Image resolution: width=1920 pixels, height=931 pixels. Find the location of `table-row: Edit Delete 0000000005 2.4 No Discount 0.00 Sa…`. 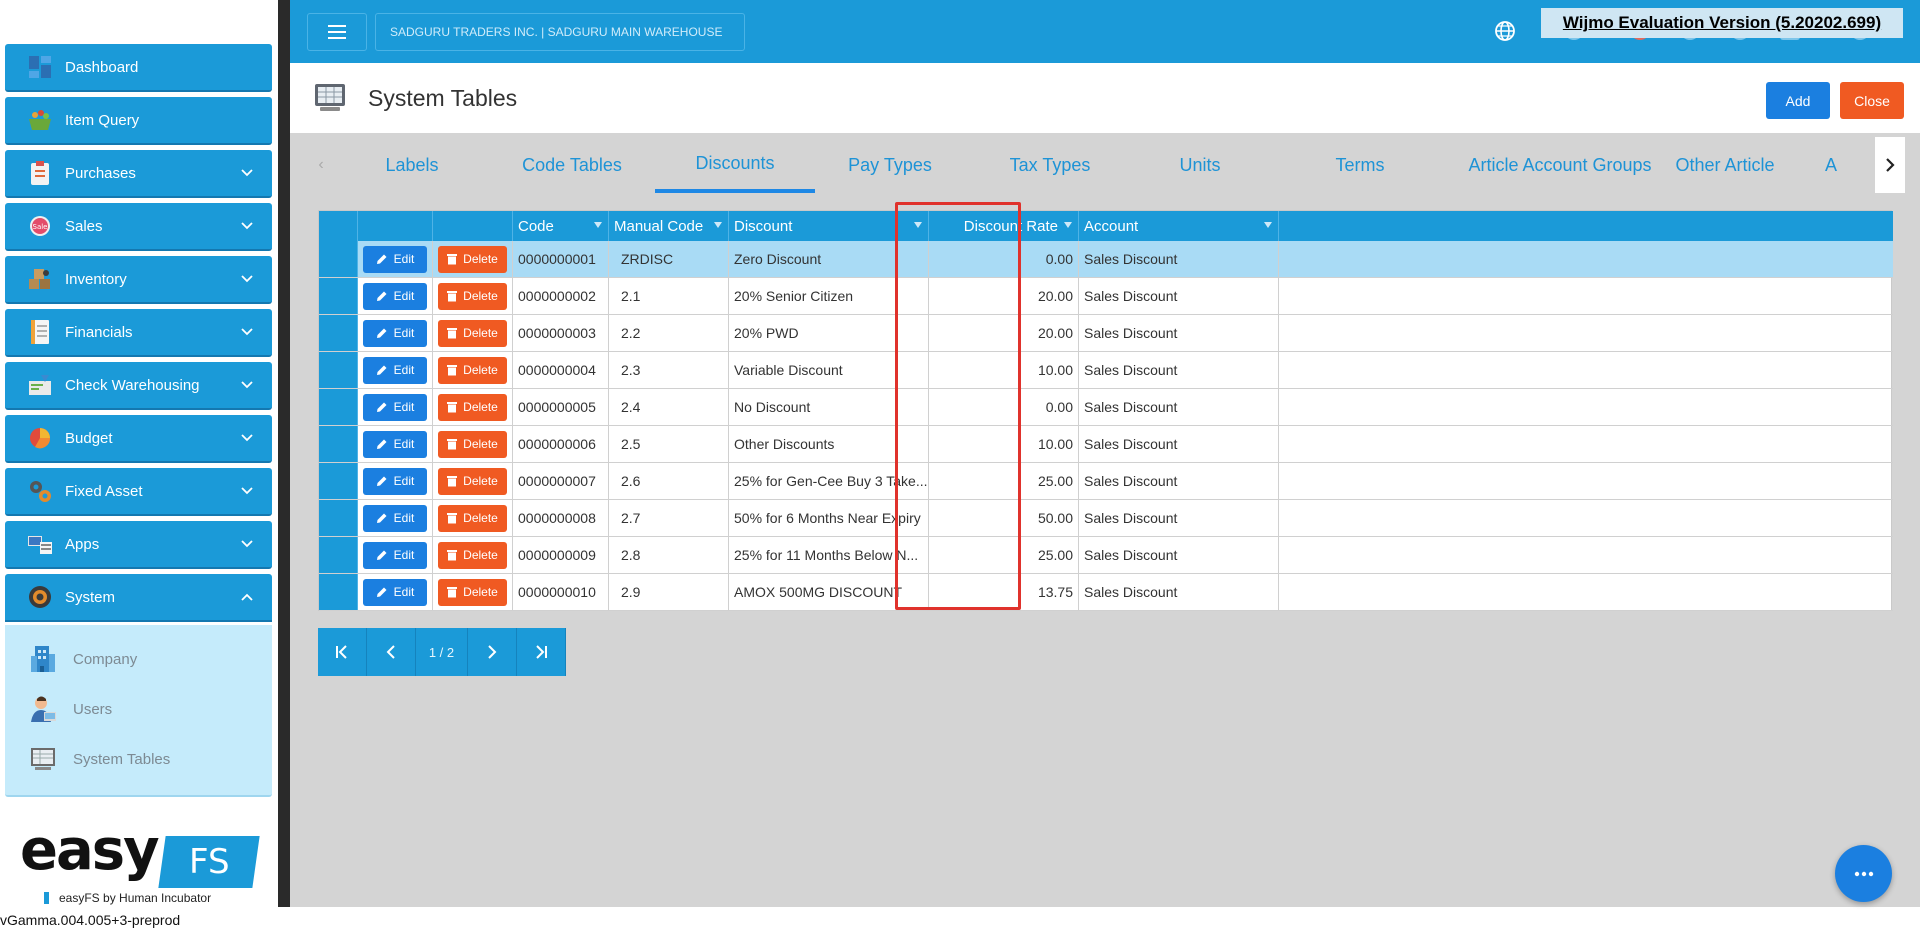

table-row: Edit Delete 0000000005 2.4 No Discount 0.00 Sa… is located at coordinates (1106, 407).